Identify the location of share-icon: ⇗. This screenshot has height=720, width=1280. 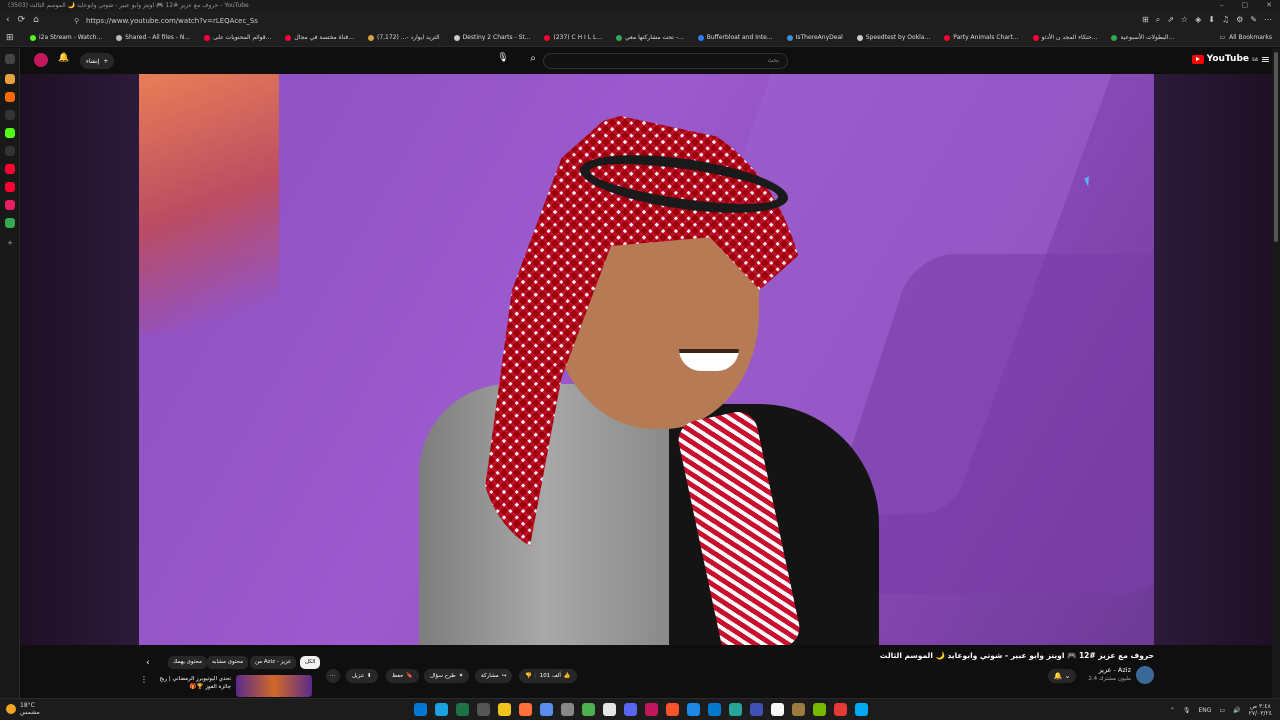
(1170, 20).